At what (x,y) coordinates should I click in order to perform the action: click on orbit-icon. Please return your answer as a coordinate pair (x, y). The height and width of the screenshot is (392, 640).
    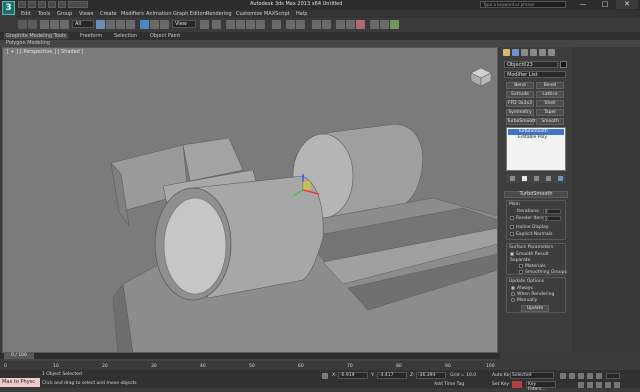
    Looking at the image, I should click on (608, 385).